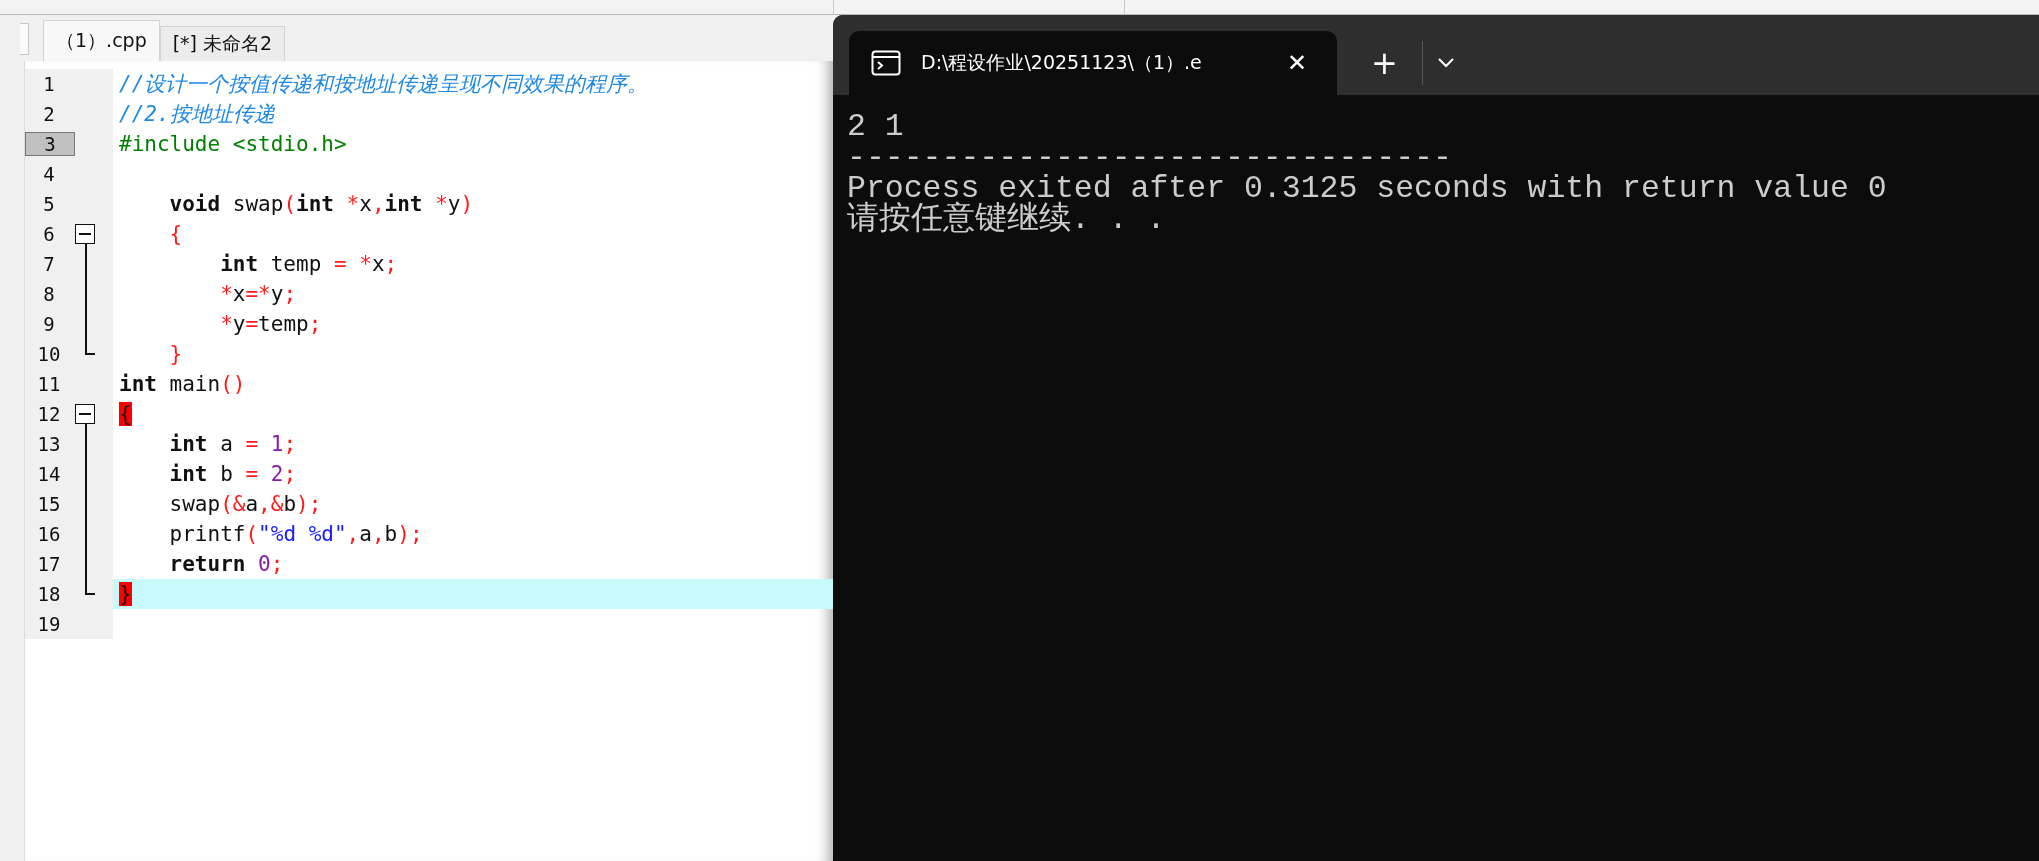 This screenshot has height=861, width=2039. Describe the element at coordinates (49, 414) in the screenshot. I see `line-number: 12` at that location.